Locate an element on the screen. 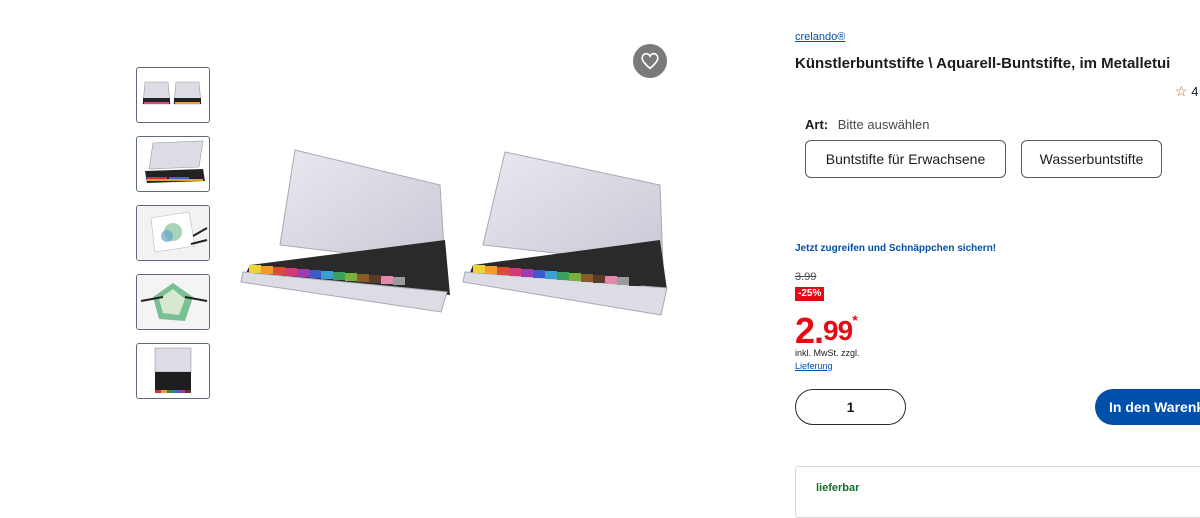  price-decimal: 99 is located at coordinates (838, 330).